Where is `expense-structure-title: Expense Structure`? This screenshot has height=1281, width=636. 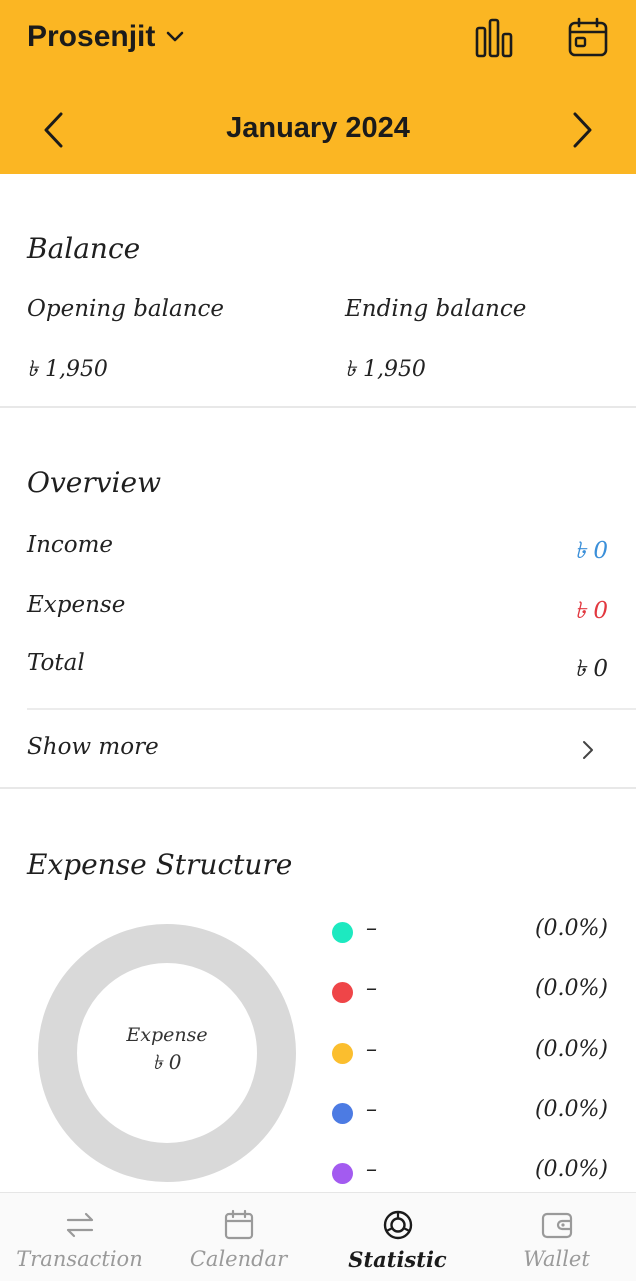 expense-structure-title: Expense Structure is located at coordinates (160, 864).